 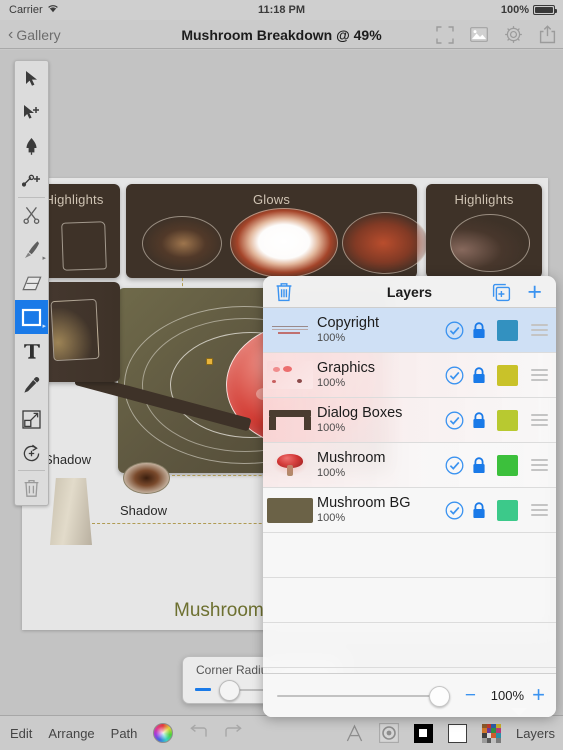 I want to click on opacity-decrease-button: −, so click(x=470, y=695).